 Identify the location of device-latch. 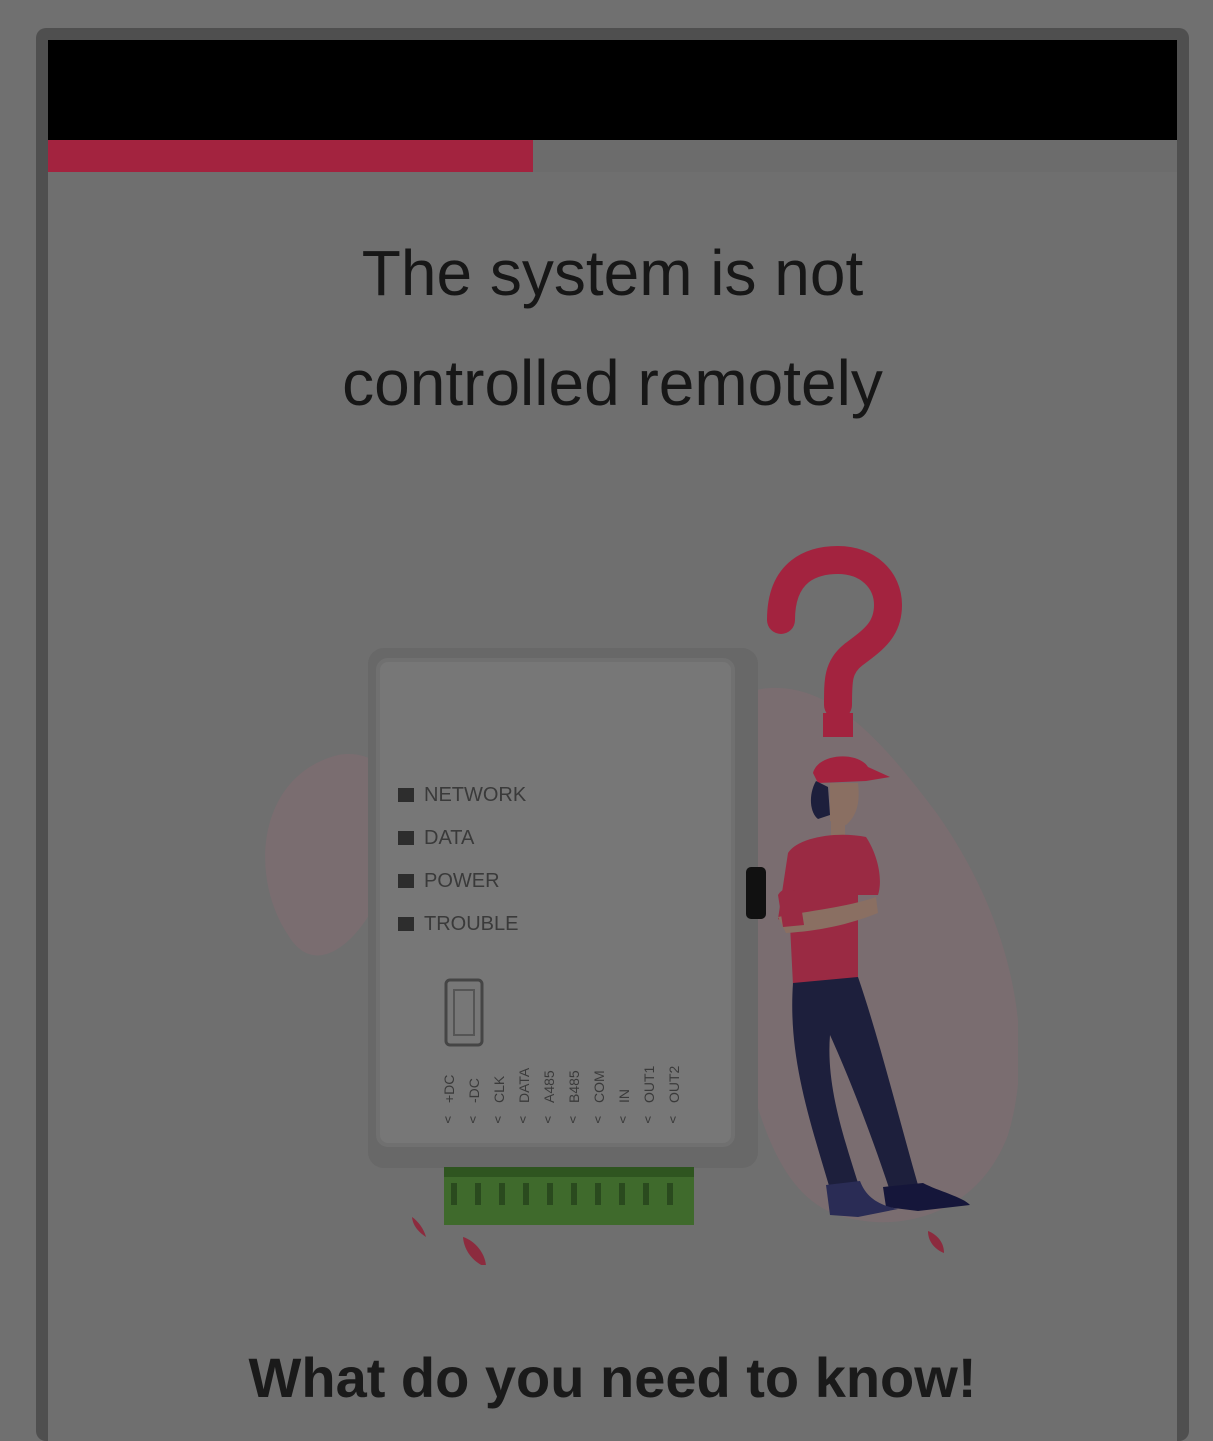
(756, 893).